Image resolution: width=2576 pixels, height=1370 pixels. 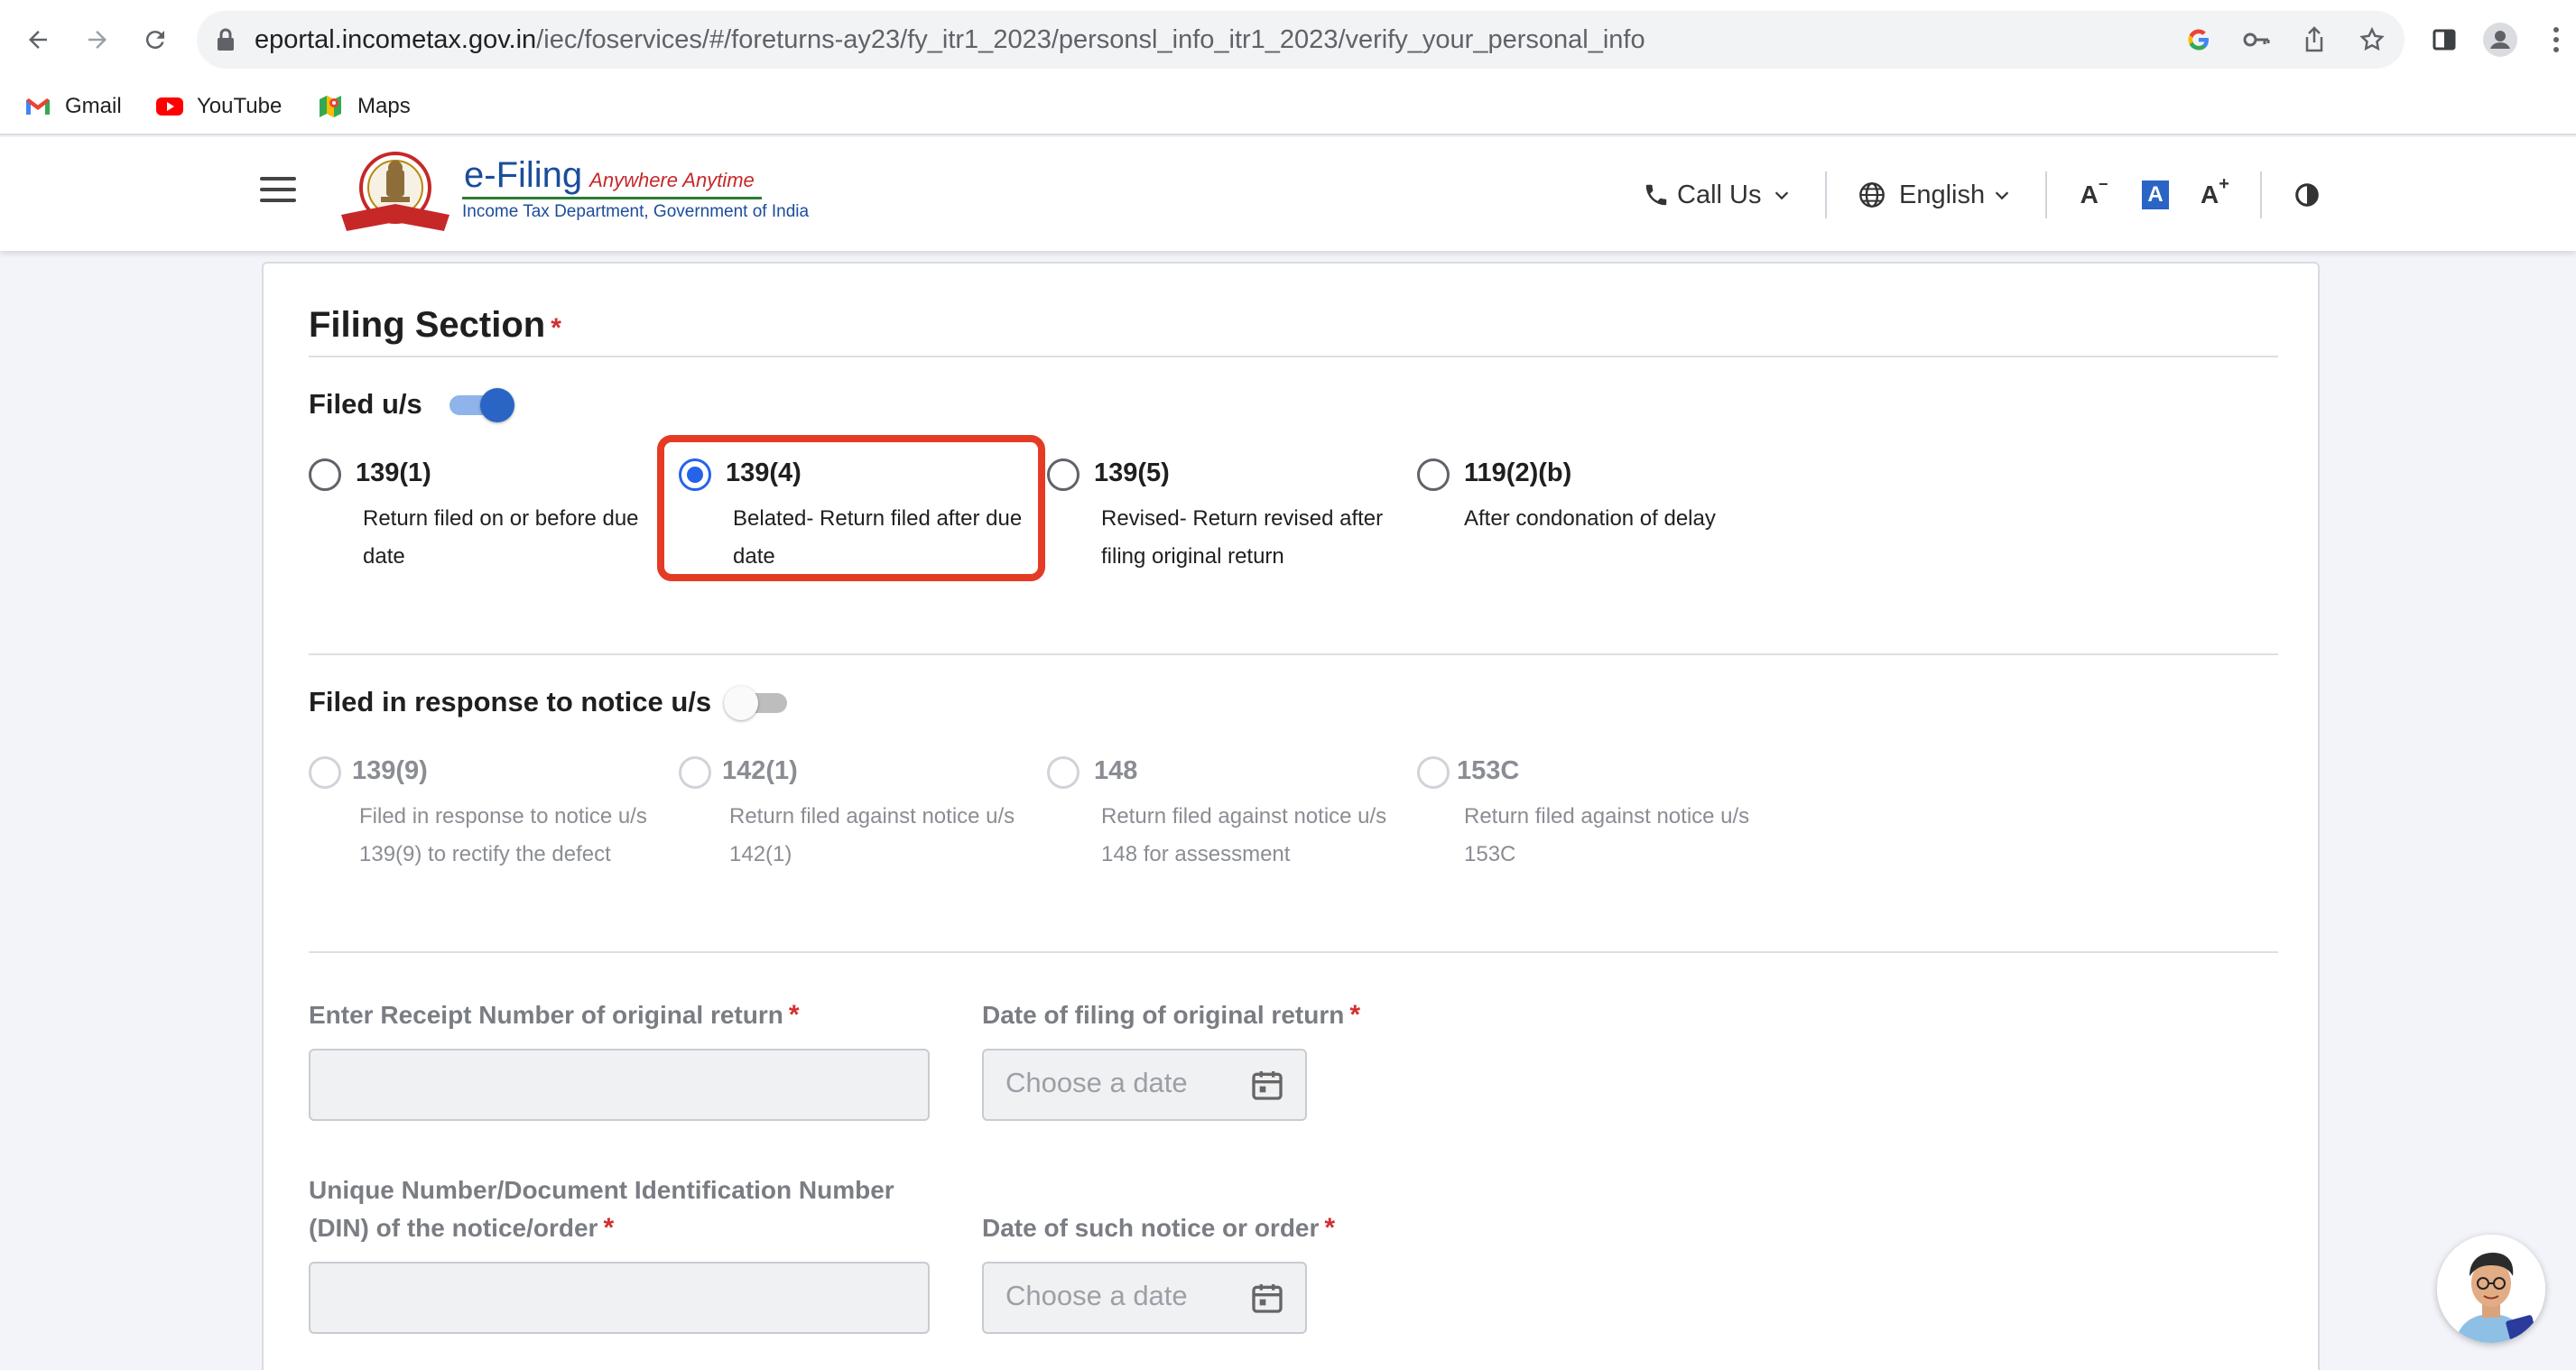 What do you see at coordinates (278, 191) in the screenshot?
I see `hamburger-menu-icon` at bounding box center [278, 191].